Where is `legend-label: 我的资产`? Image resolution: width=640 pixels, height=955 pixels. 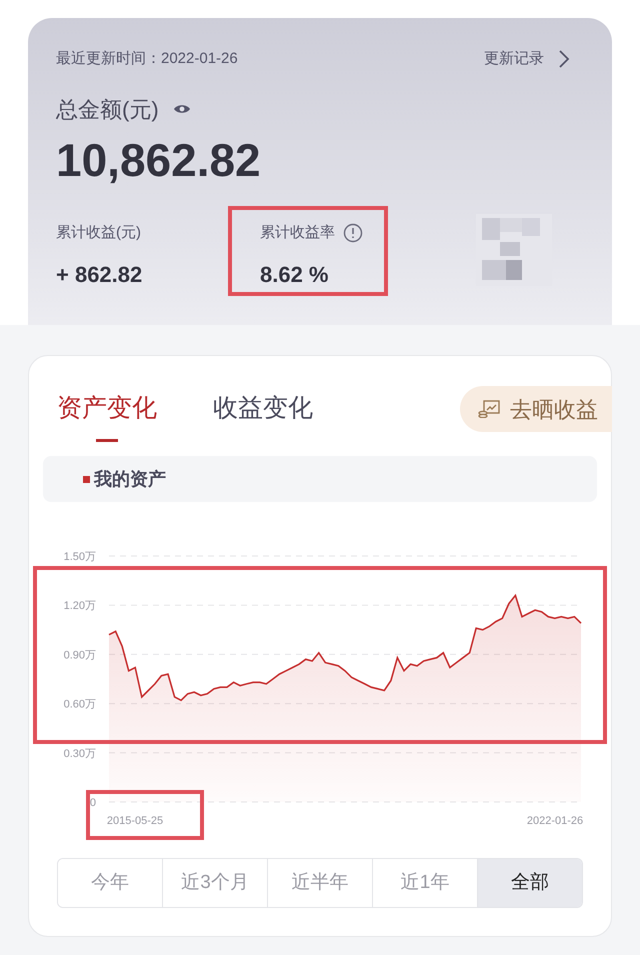
legend-label: 我的资产 is located at coordinates (130, 479).